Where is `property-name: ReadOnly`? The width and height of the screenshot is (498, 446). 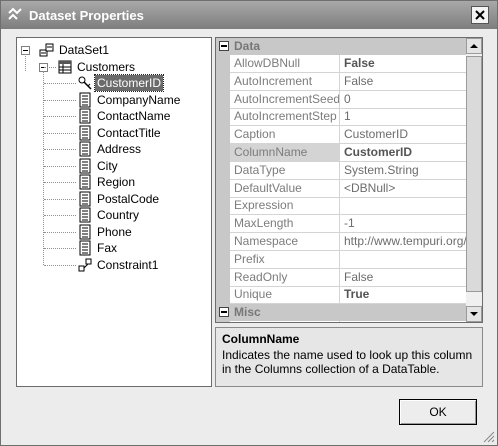 property-name: ReadOnly is located at coordinates (285, 277).